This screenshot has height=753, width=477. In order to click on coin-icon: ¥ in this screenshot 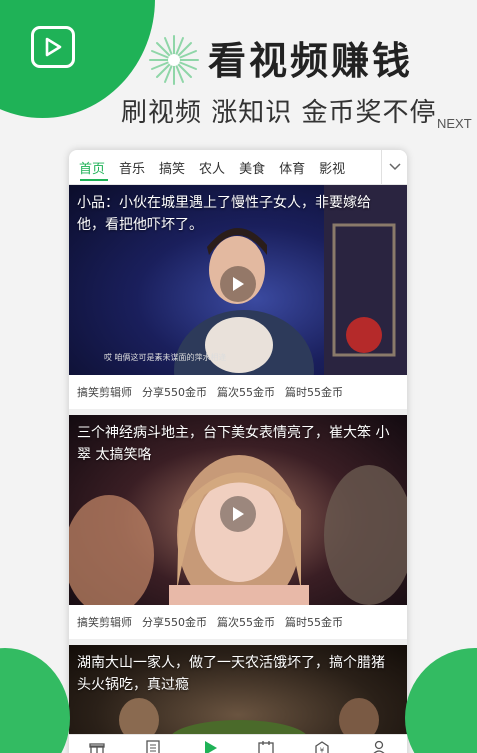, I will do `click(322, 745)`.